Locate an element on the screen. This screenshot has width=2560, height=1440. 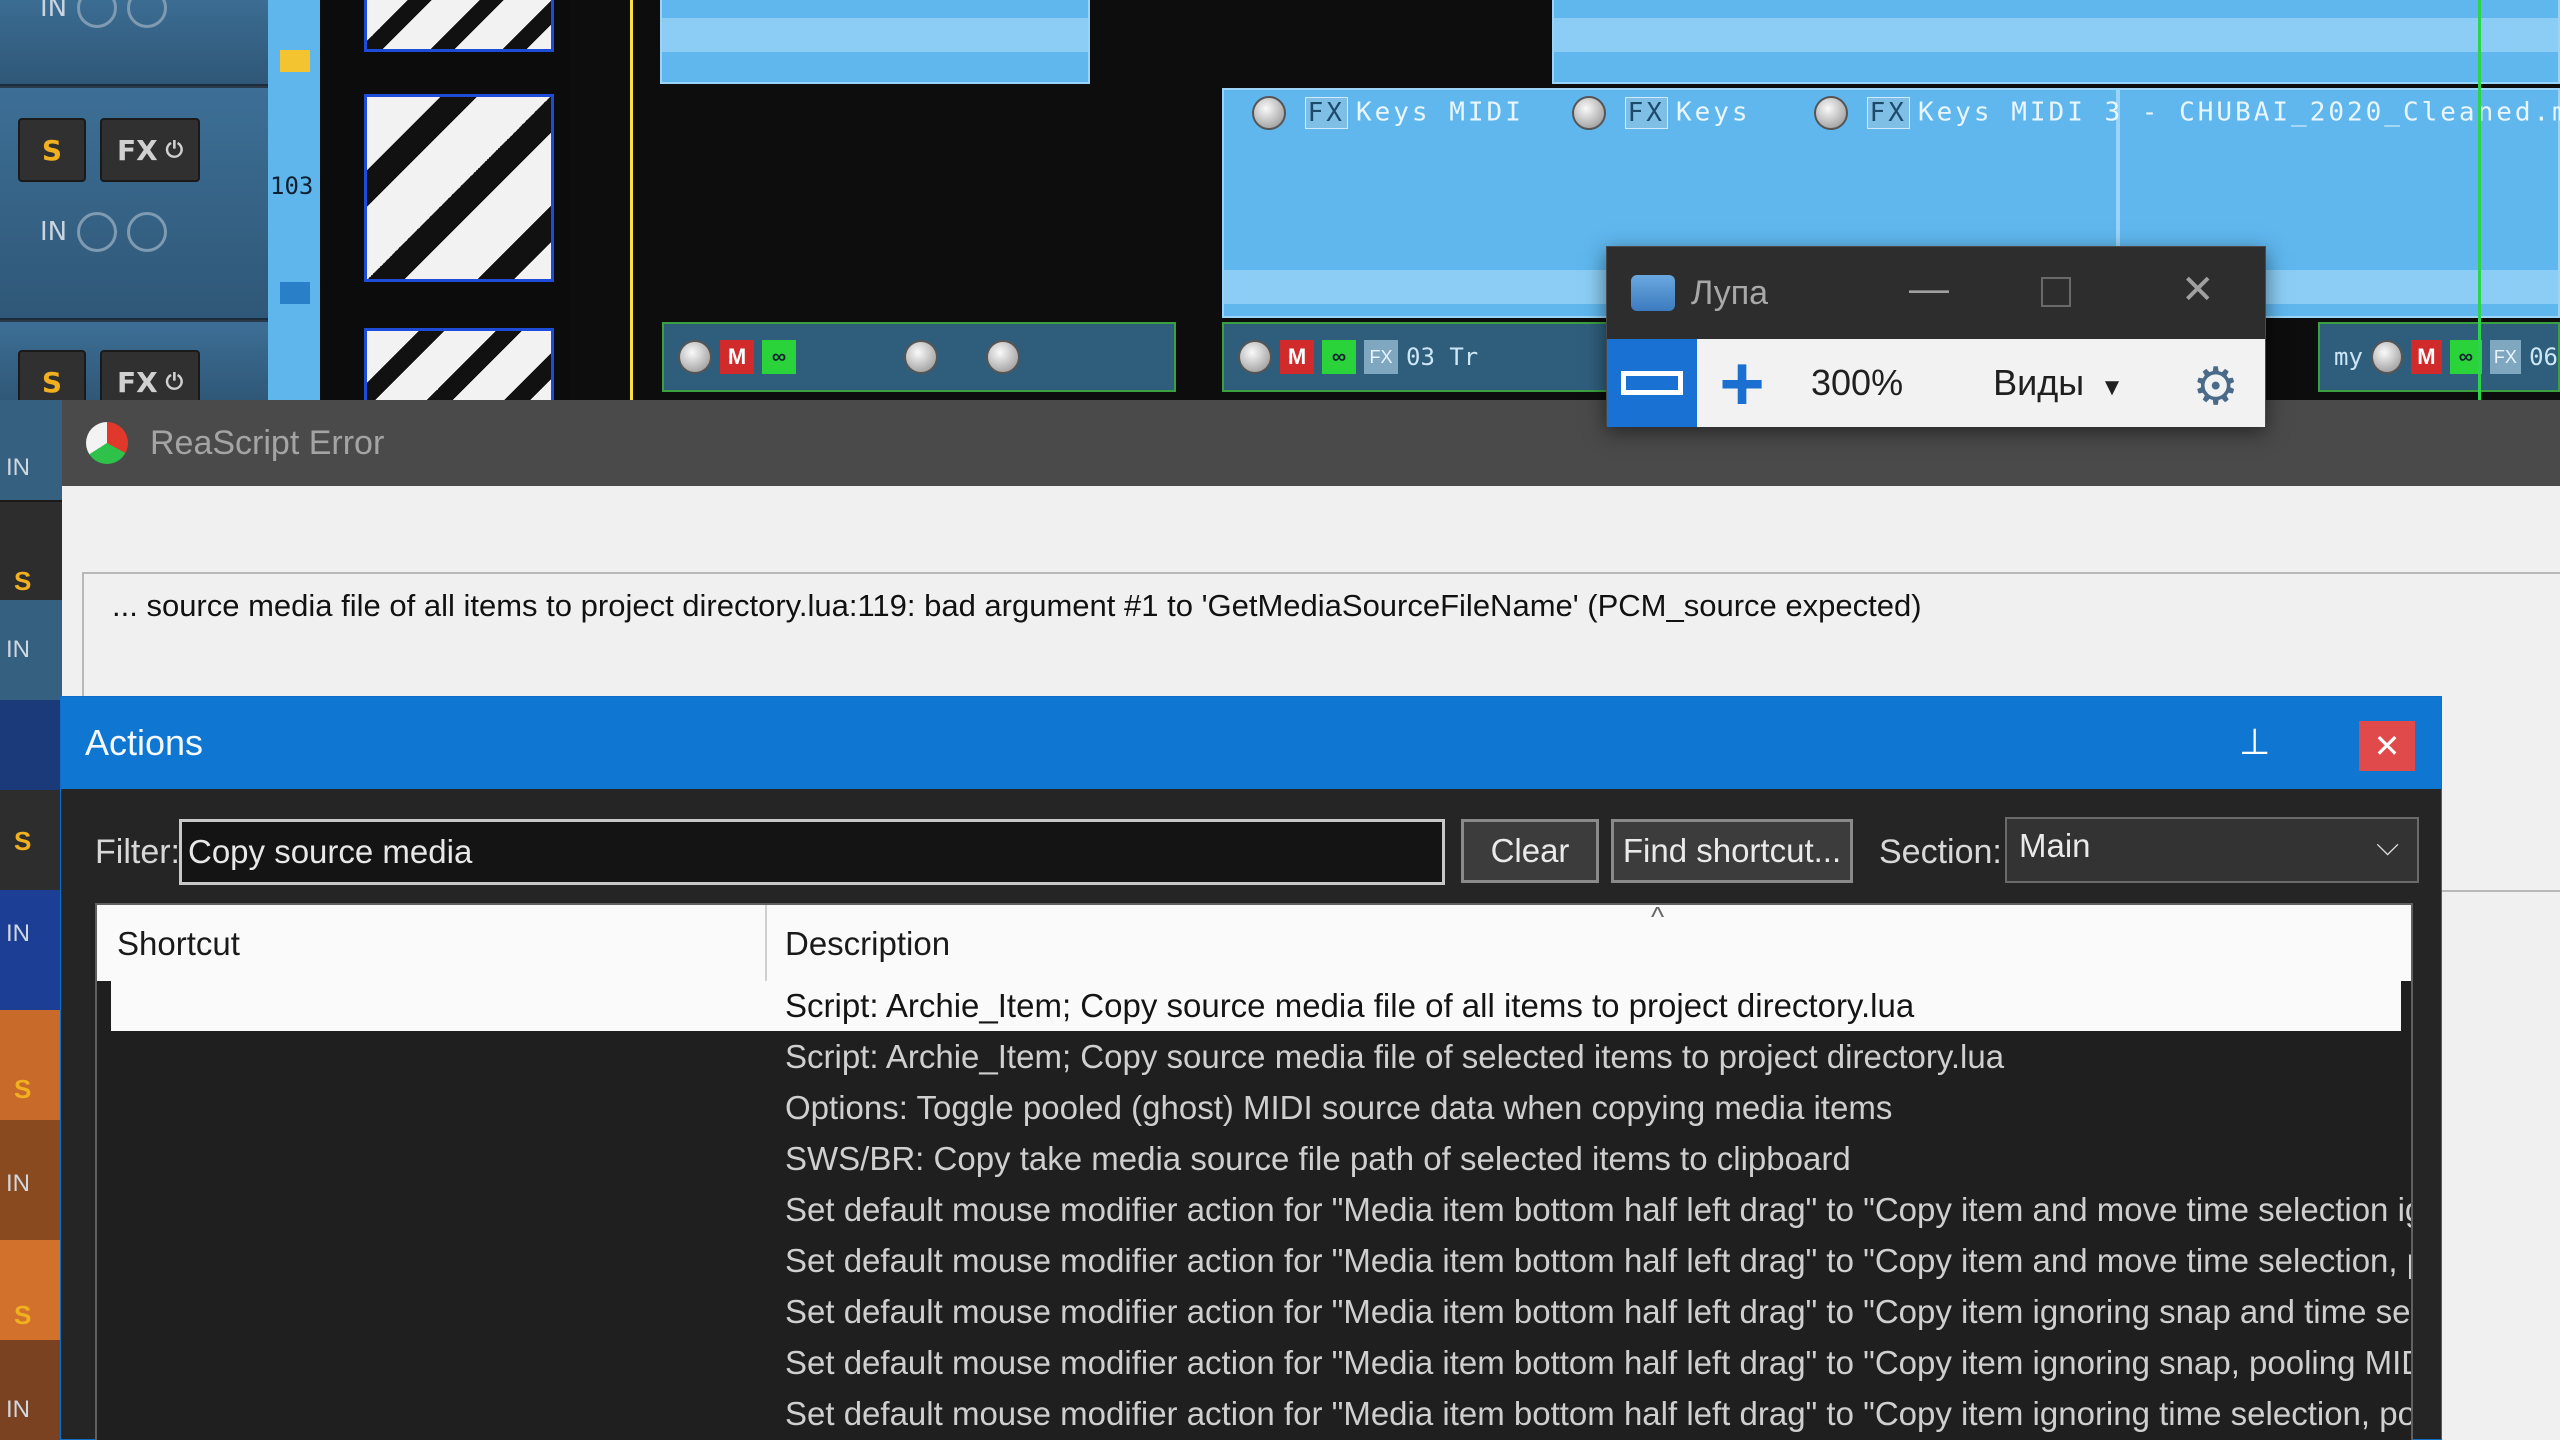
sort-caret-icon: ^ is located at coordinates (1658, 917).